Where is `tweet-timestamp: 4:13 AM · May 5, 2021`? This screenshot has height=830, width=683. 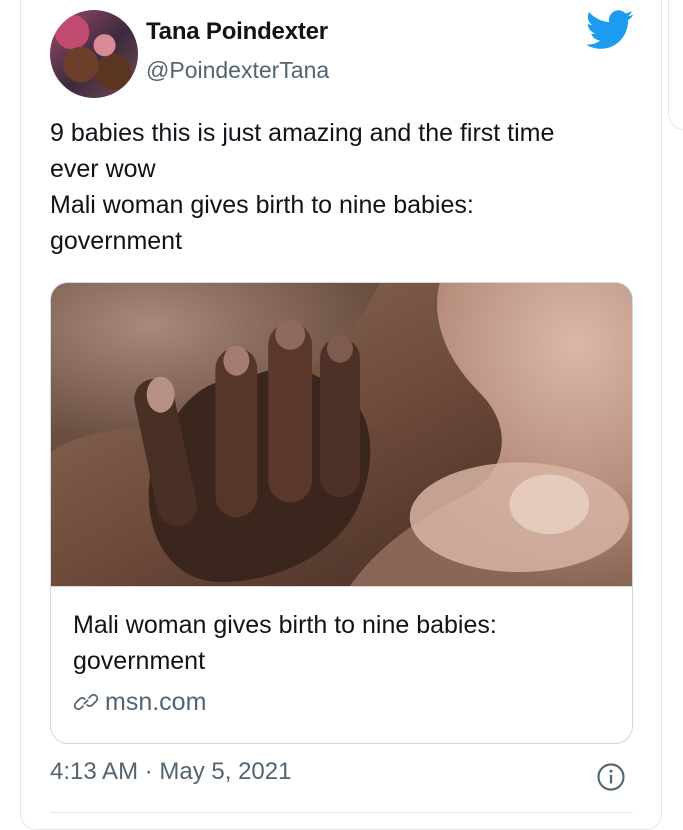
tweet-timestamp: 4:13 AM · May 5, 2021 is located at coordinates (170, 772).